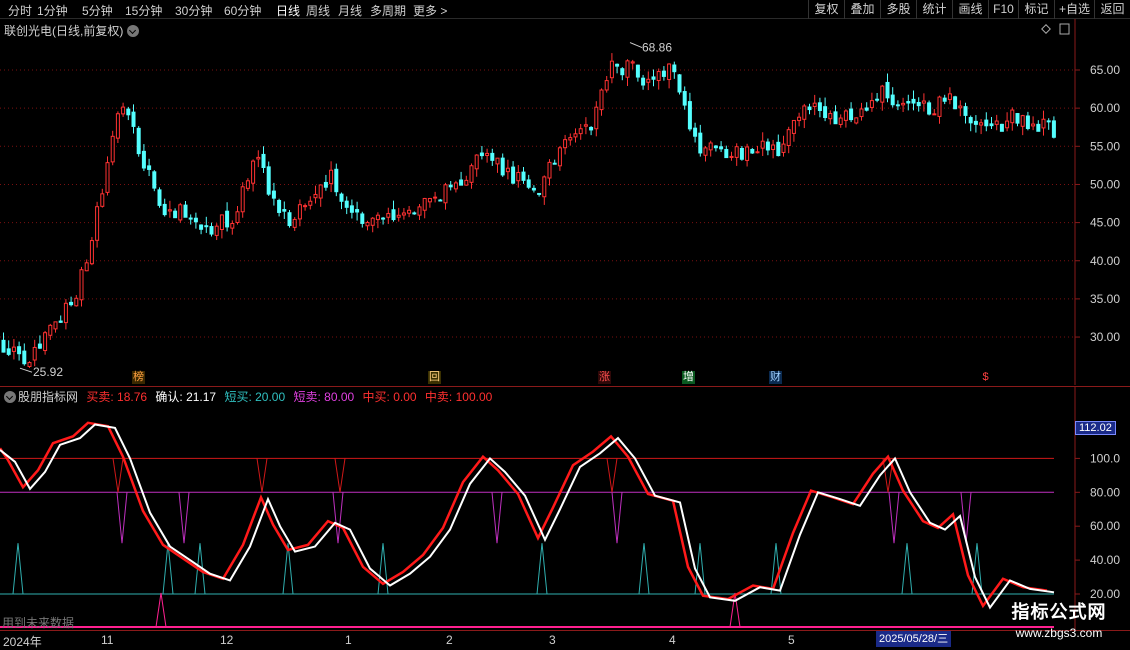 Image resolution: width=1130 pixels, height=650 pixels. What do you see at coordinates (186, 397) in the screenshot?
I see `legend-confirm: 确认: 21.17` at bounding box center [186, 397].